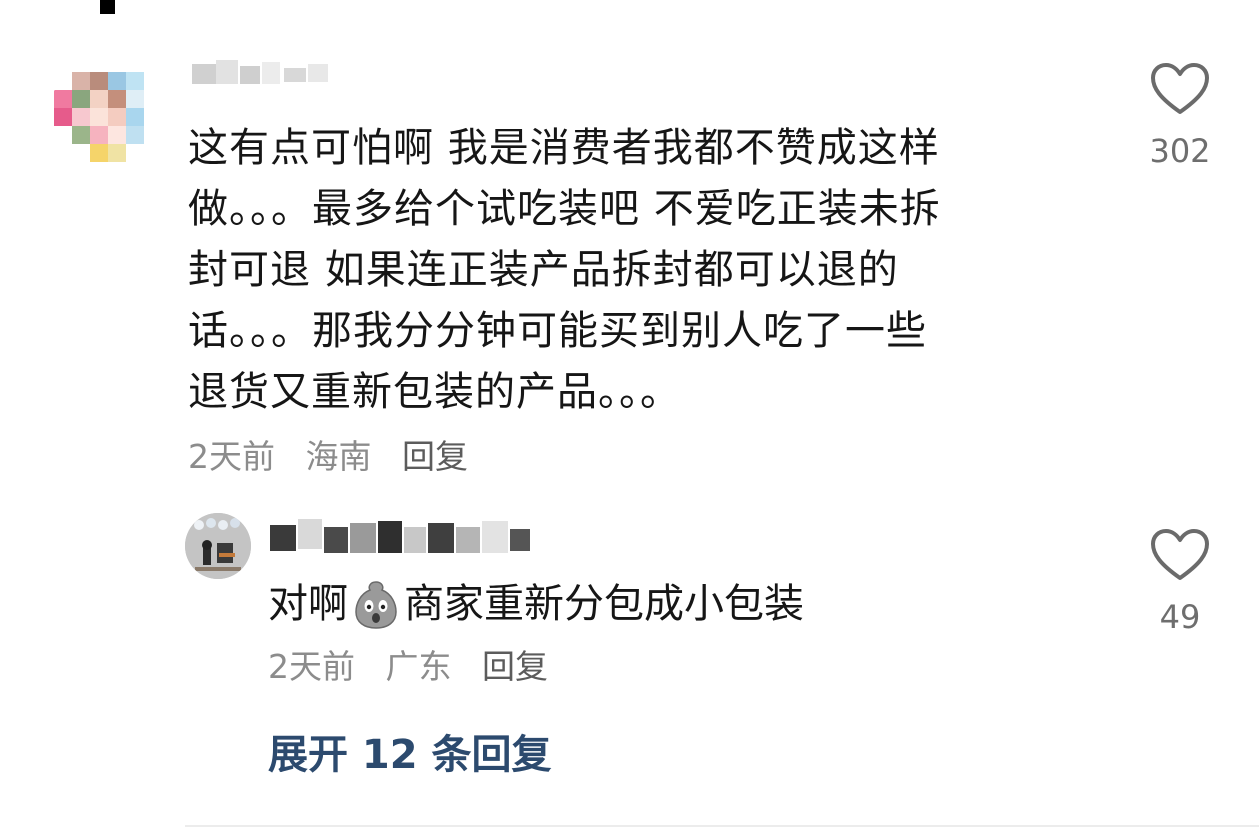 The width and height of the screenshot is (1259, 828). Describe the element at coordinates (107, 7) in the screenshot. I see `status-marker` at that location.